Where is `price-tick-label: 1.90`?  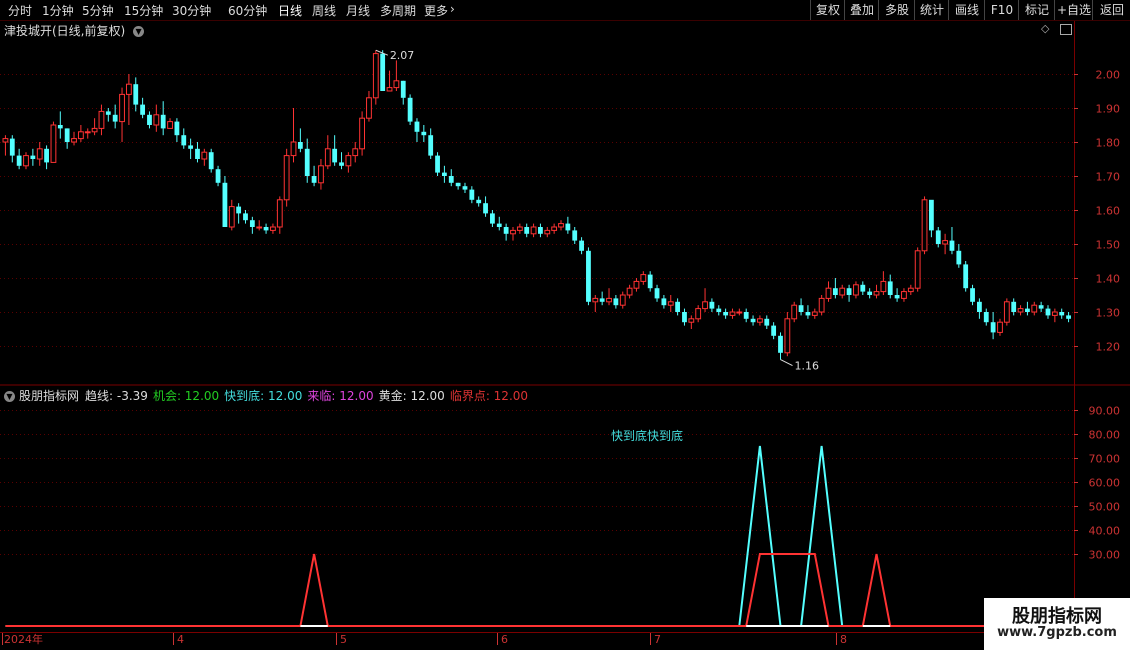
price-tick-label: 1.90 is located at coordinates (1108, 109).